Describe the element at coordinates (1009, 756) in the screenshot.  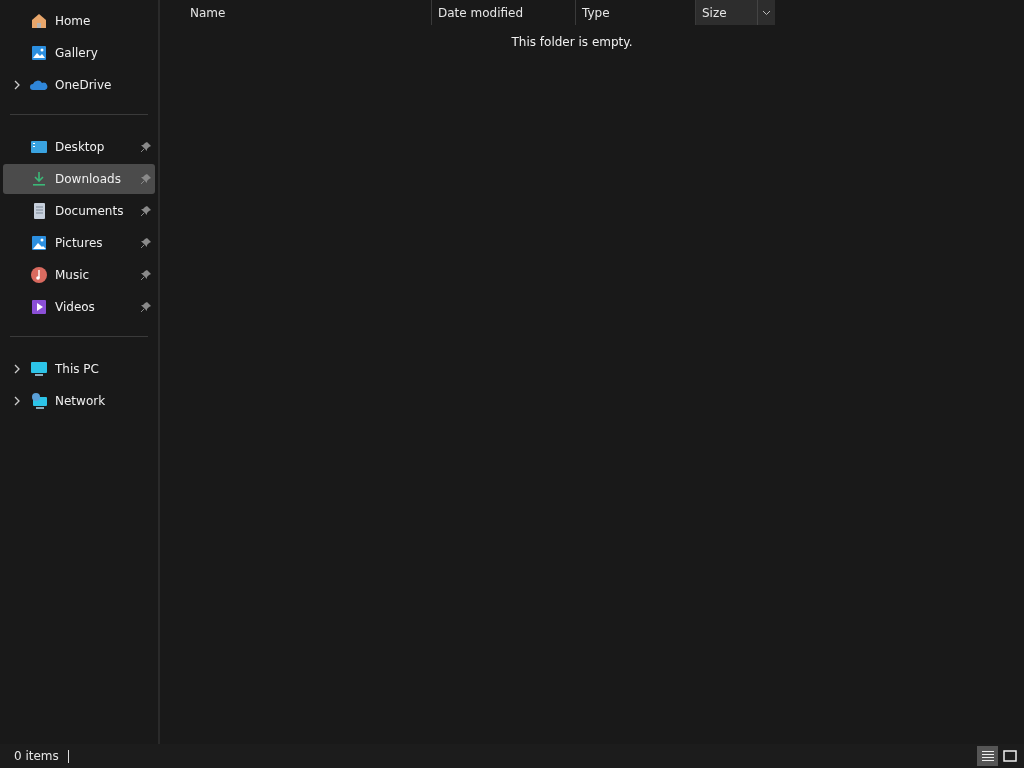
I see `window-icon` at that location.